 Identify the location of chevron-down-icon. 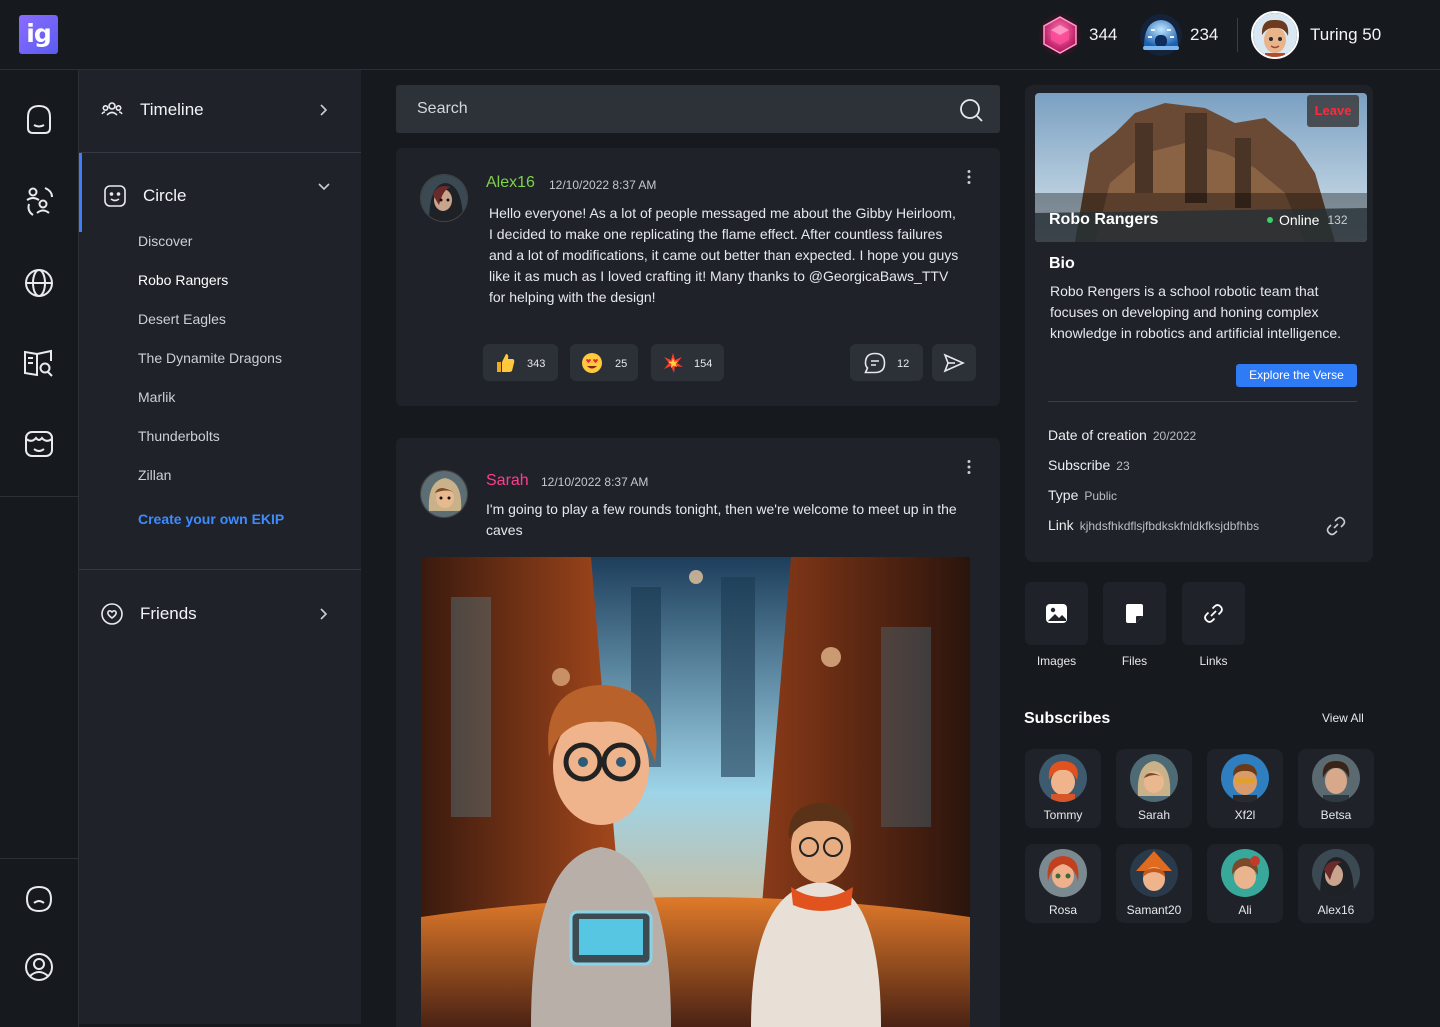
(324, 186).